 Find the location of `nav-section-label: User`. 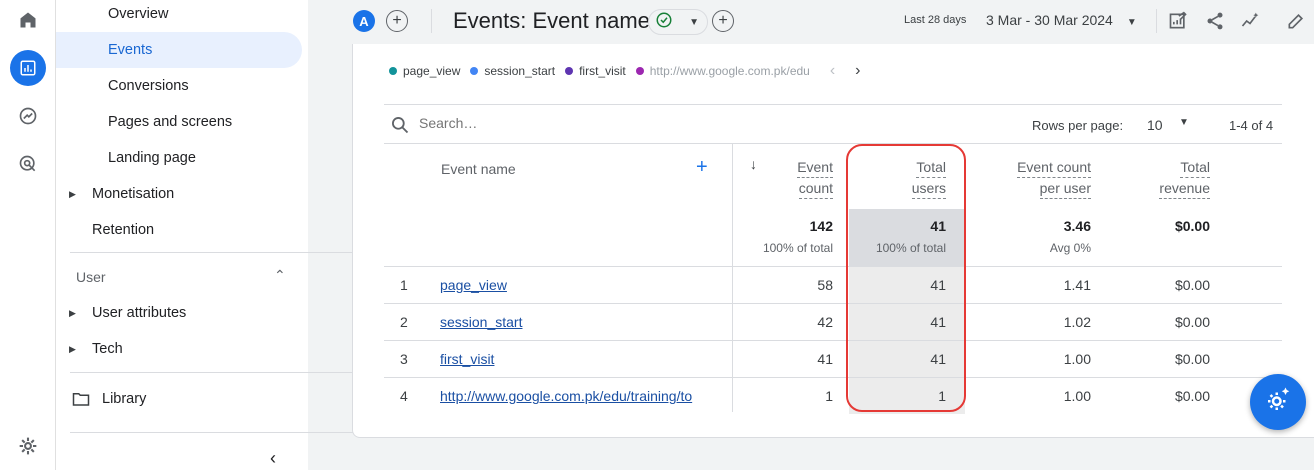

nav-section-label: User is located at coordinates (91, 277).